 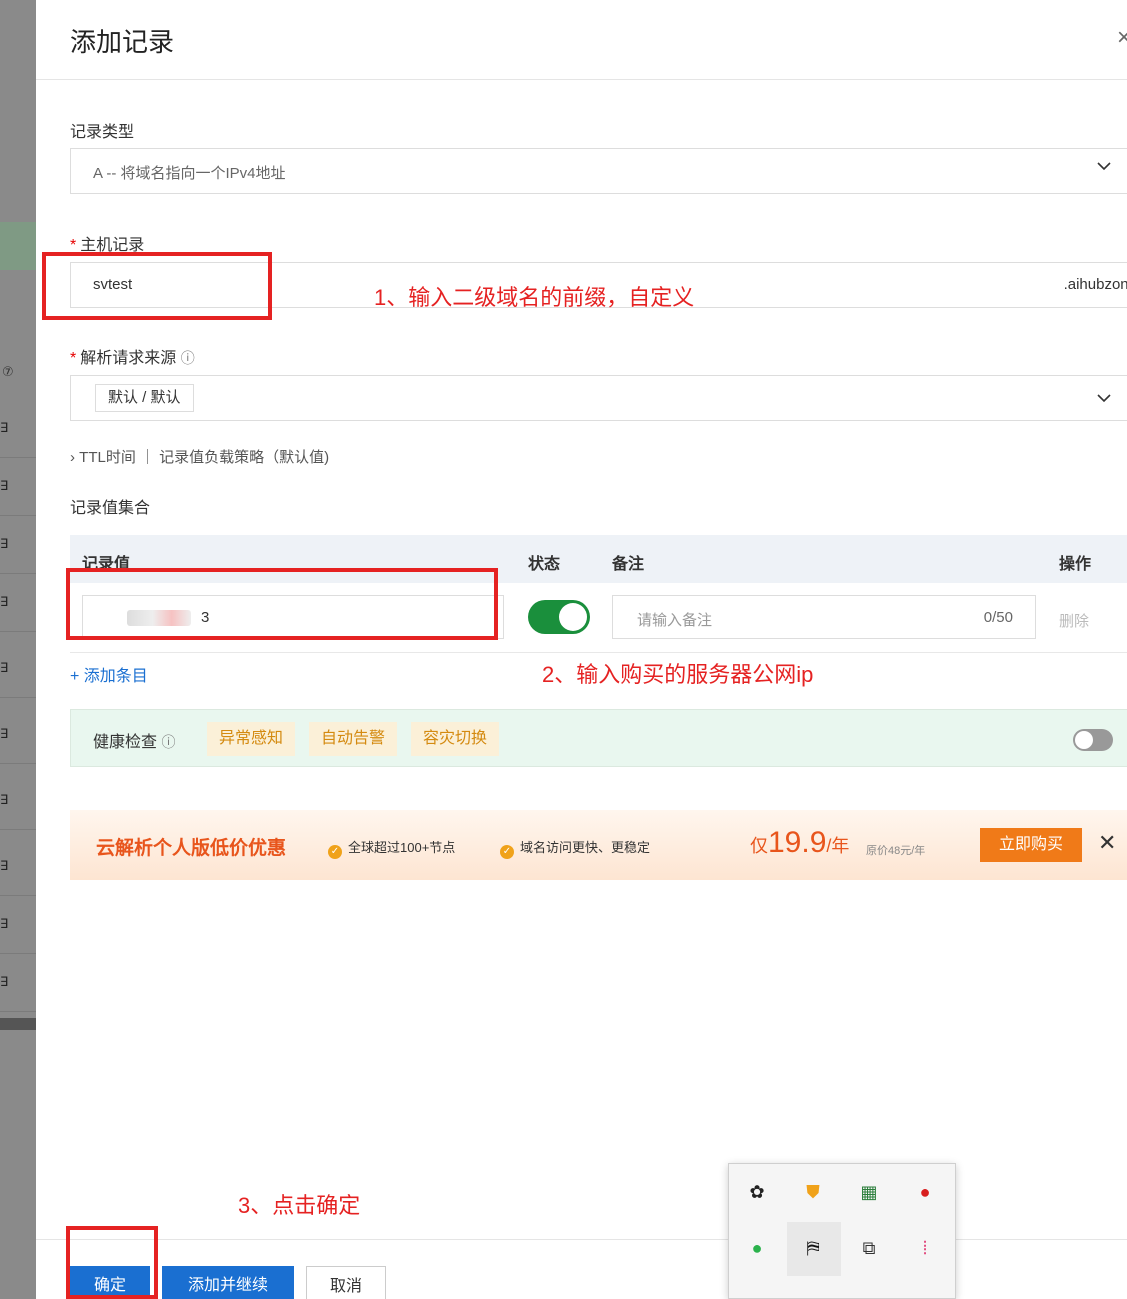 What do you see at coordinates (842, 1231) in the screenshot?
I see `system-tray-popup: ✿ ⛊ ▦ ● ● ⛿ ⧉ ⦙` at bounding box center [842, 1231].